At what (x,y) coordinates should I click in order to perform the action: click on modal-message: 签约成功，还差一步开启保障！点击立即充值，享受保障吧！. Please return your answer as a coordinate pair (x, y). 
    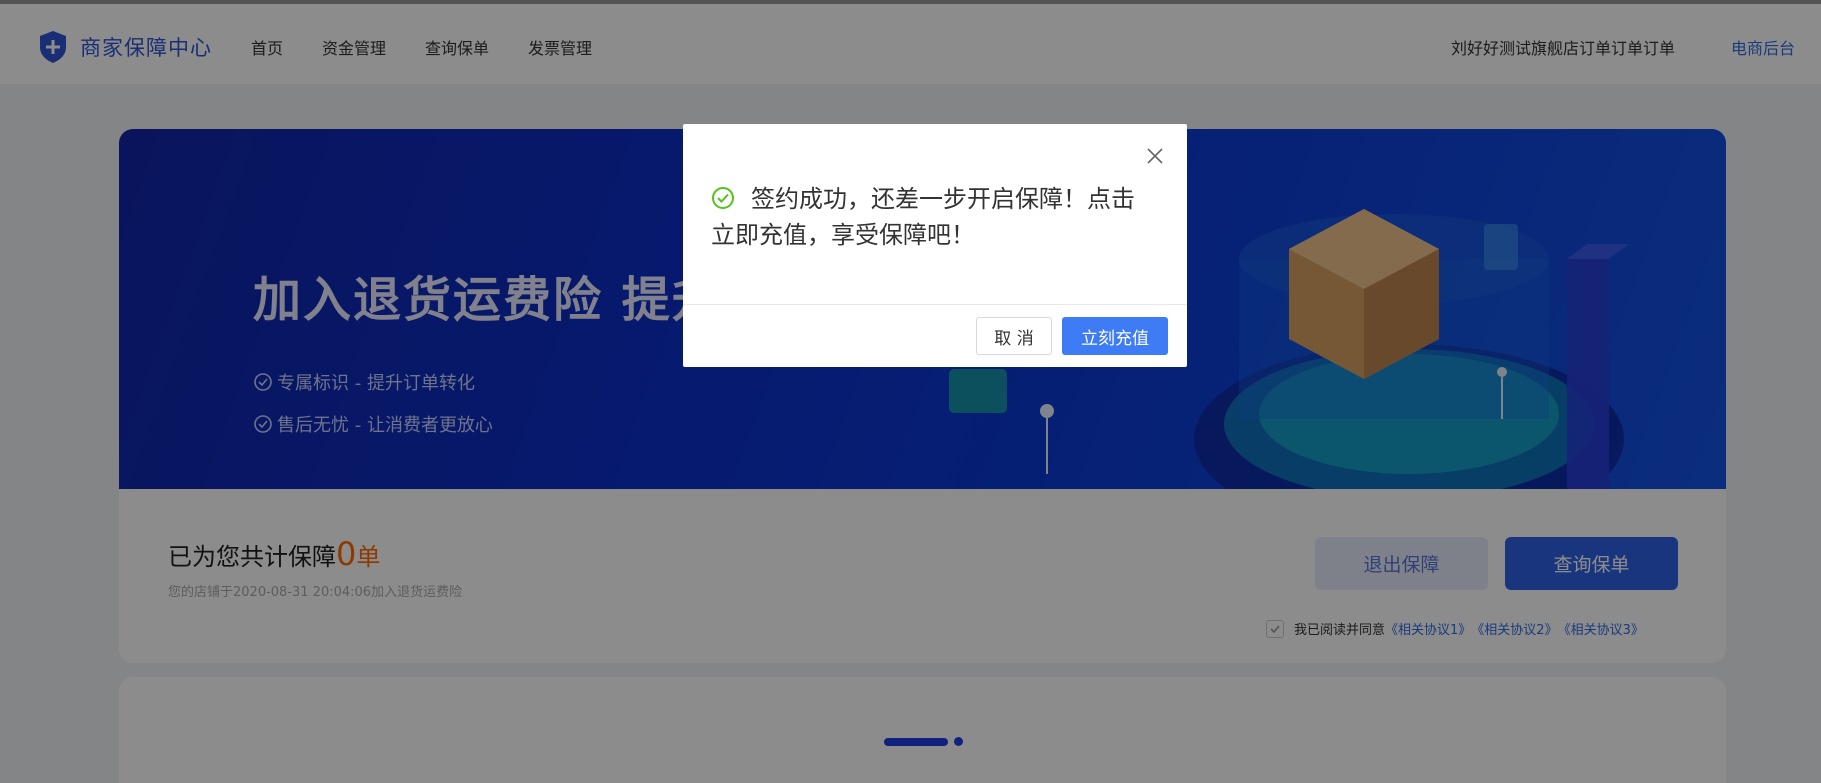
    Looking at the image, I should click on (931, 217).